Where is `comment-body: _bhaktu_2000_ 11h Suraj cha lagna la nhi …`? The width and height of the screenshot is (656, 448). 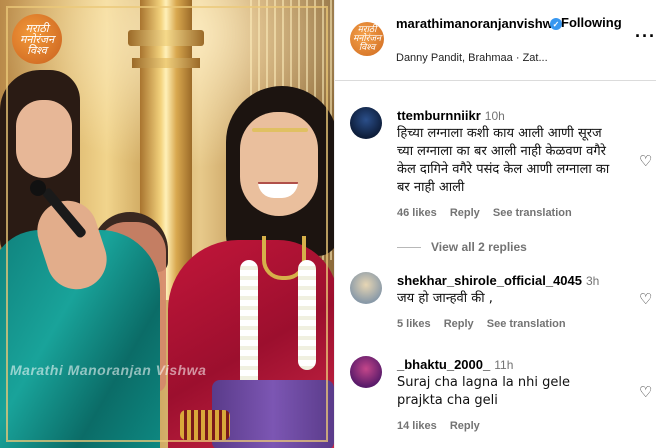
comment-body: _bhaktu_2000_ 11h Suraj cha lagna la nhi … is located at coordinates (508, 394).